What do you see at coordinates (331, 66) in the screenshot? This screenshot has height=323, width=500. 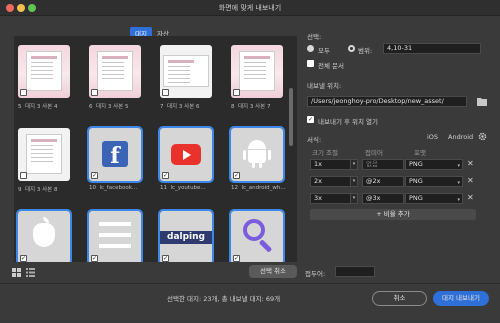 I see `full-document-label: 전체 문서` at bounding box center [331, 66].